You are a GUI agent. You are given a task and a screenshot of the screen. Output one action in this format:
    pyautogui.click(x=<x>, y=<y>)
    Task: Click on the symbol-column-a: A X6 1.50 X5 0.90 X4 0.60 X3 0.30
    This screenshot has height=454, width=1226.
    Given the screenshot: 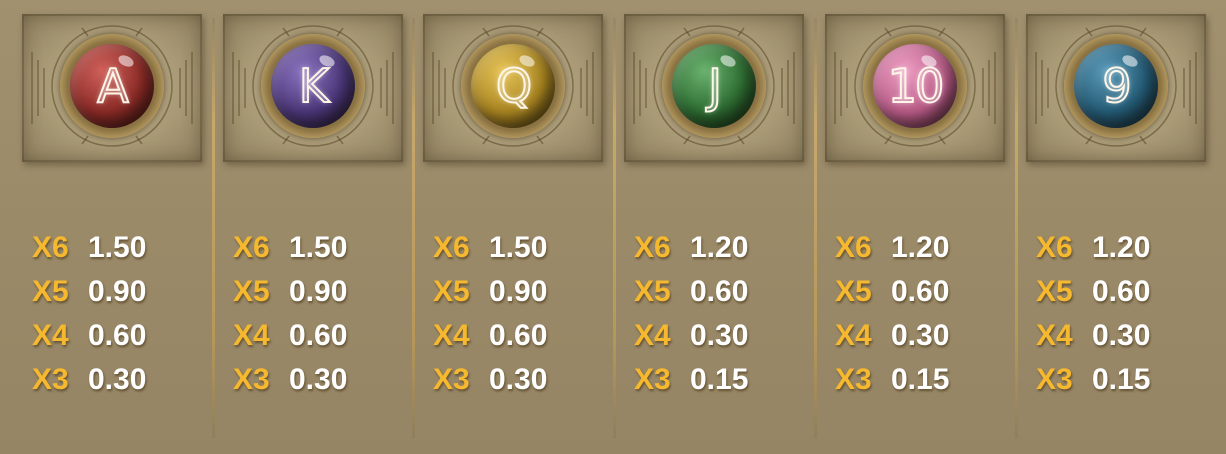 What is the action you would take?
    pyautogui.click(x=112, y=229)
    